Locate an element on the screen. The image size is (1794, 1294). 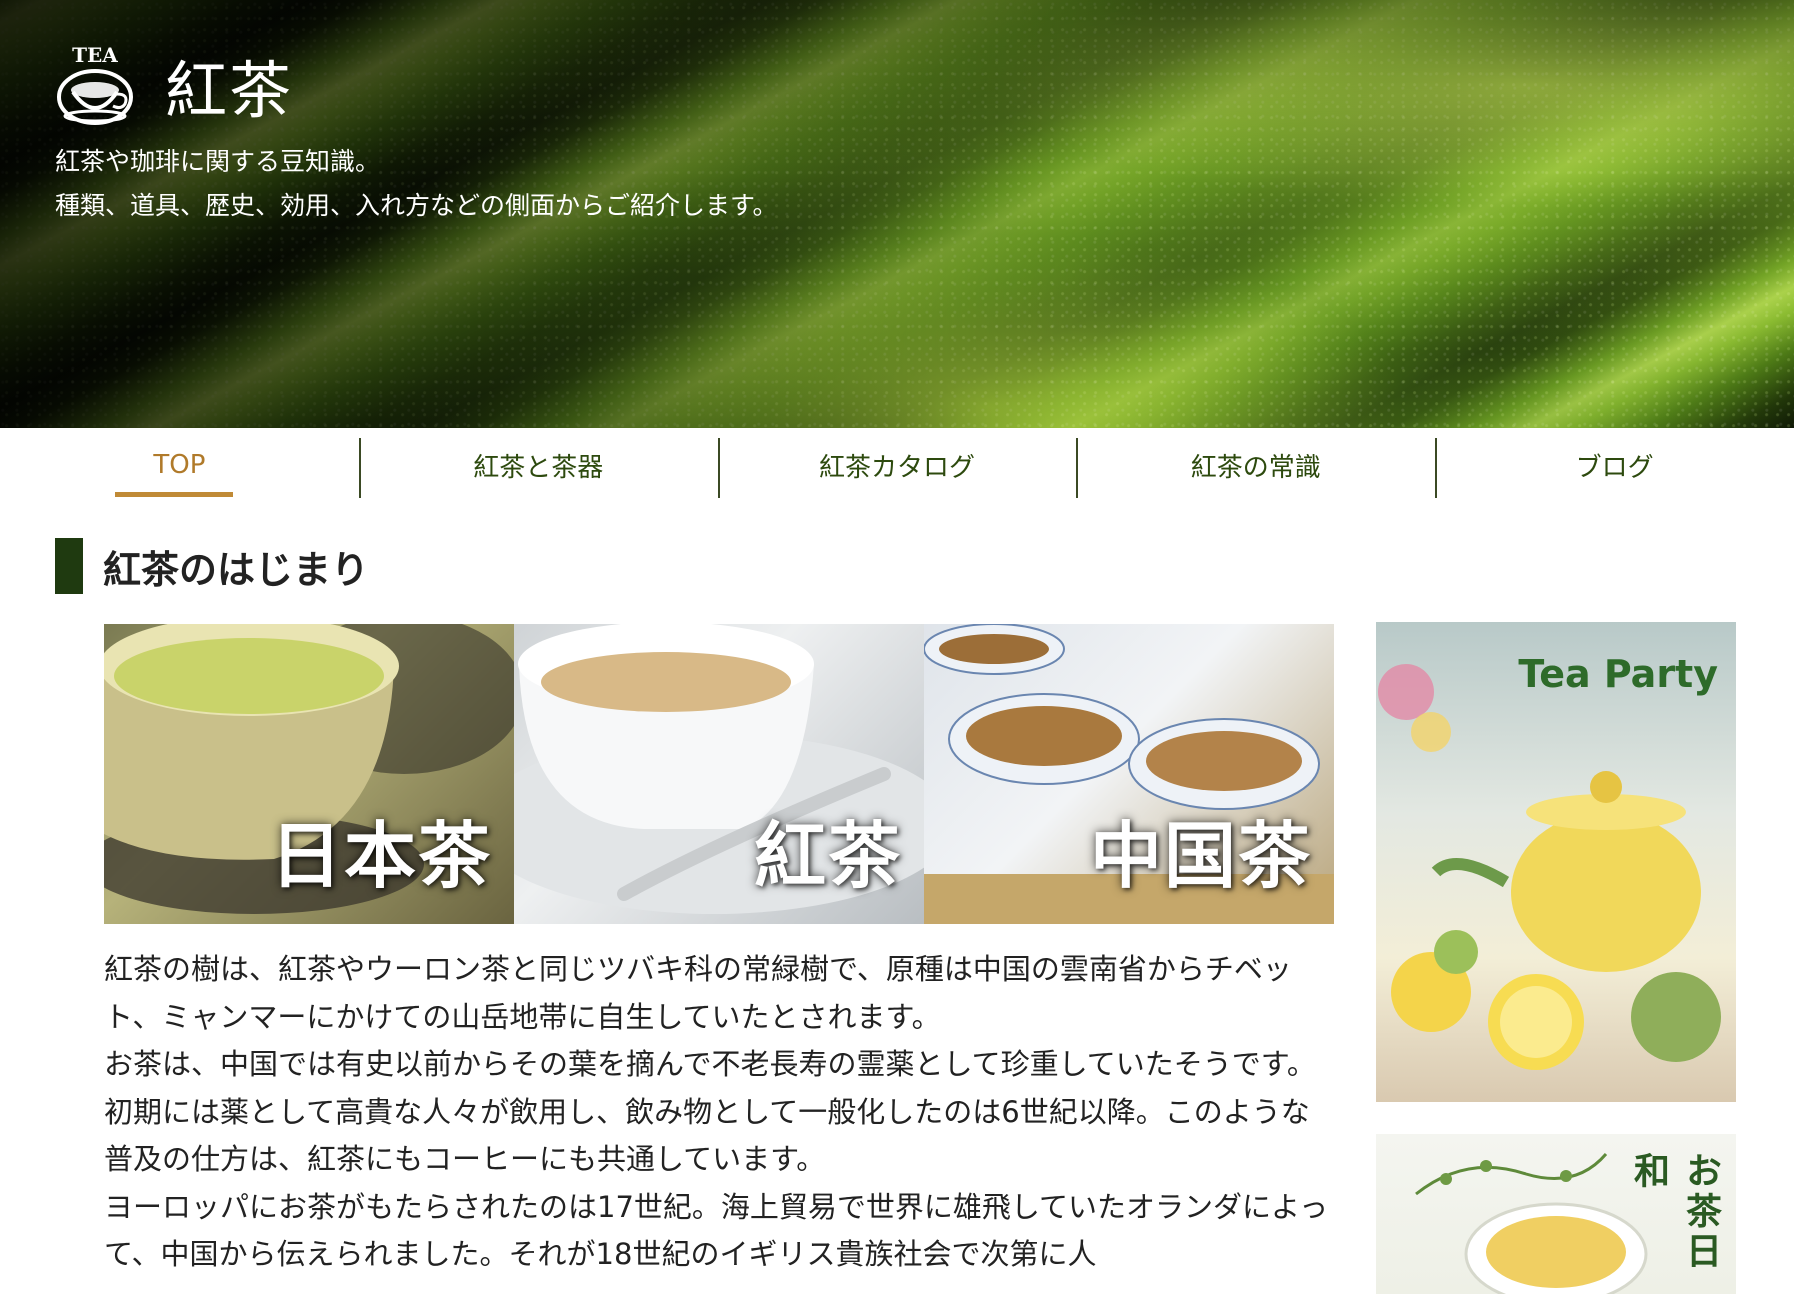
nav-item-label: TOP is located at coordinates (179, 465).